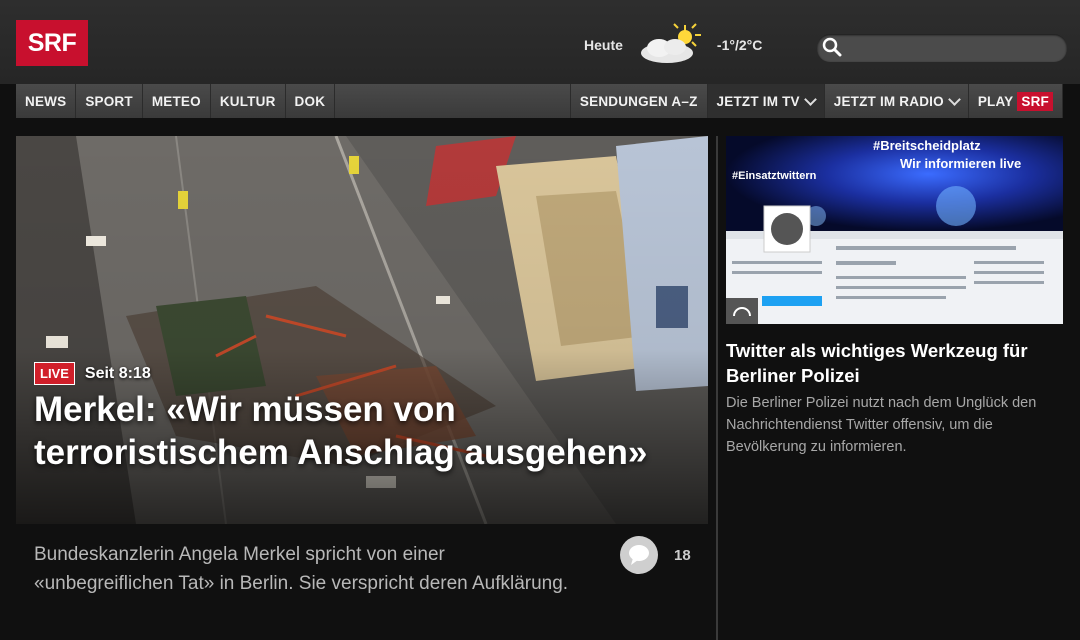 The width and height of the screenshot is (1080, 640). I want to click on site-header: SRF Heute -1°/2°C, so click(540, 42).